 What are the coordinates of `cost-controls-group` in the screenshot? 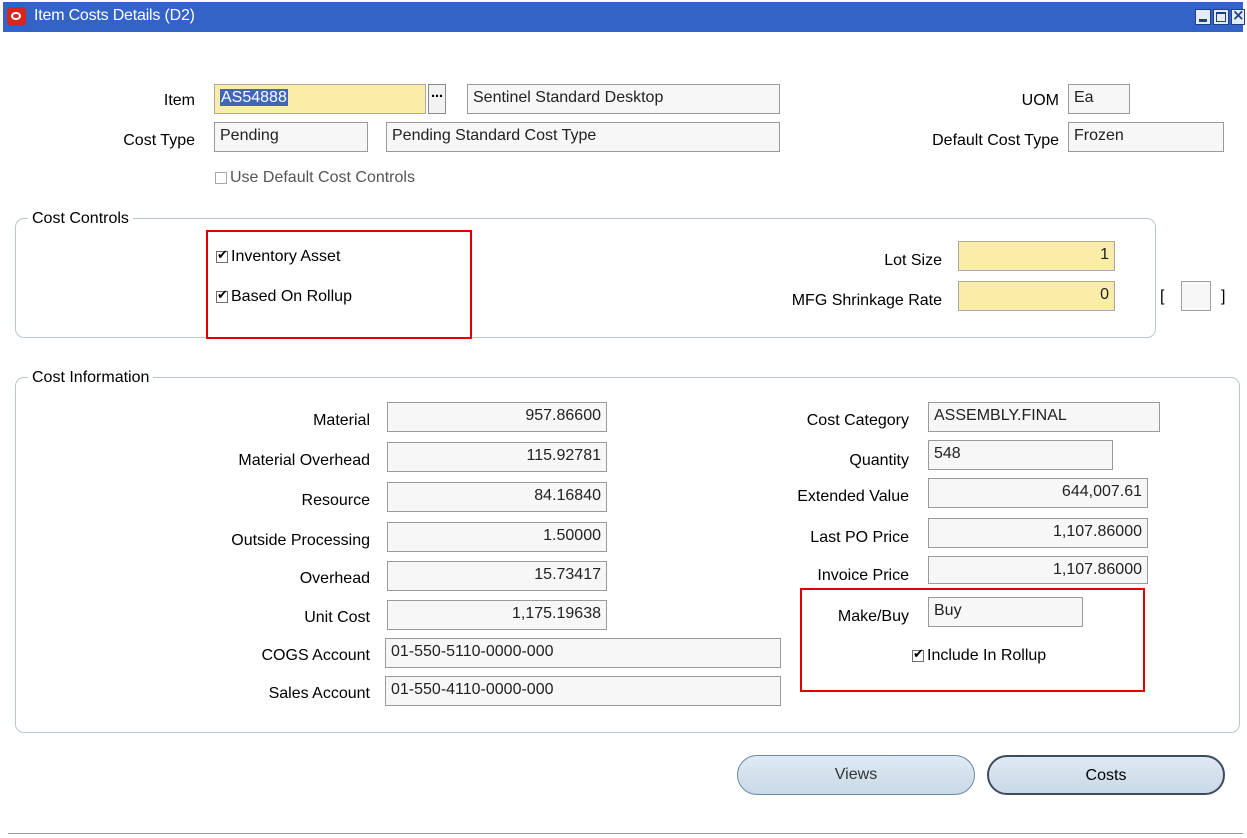 It's located at (585, 278).